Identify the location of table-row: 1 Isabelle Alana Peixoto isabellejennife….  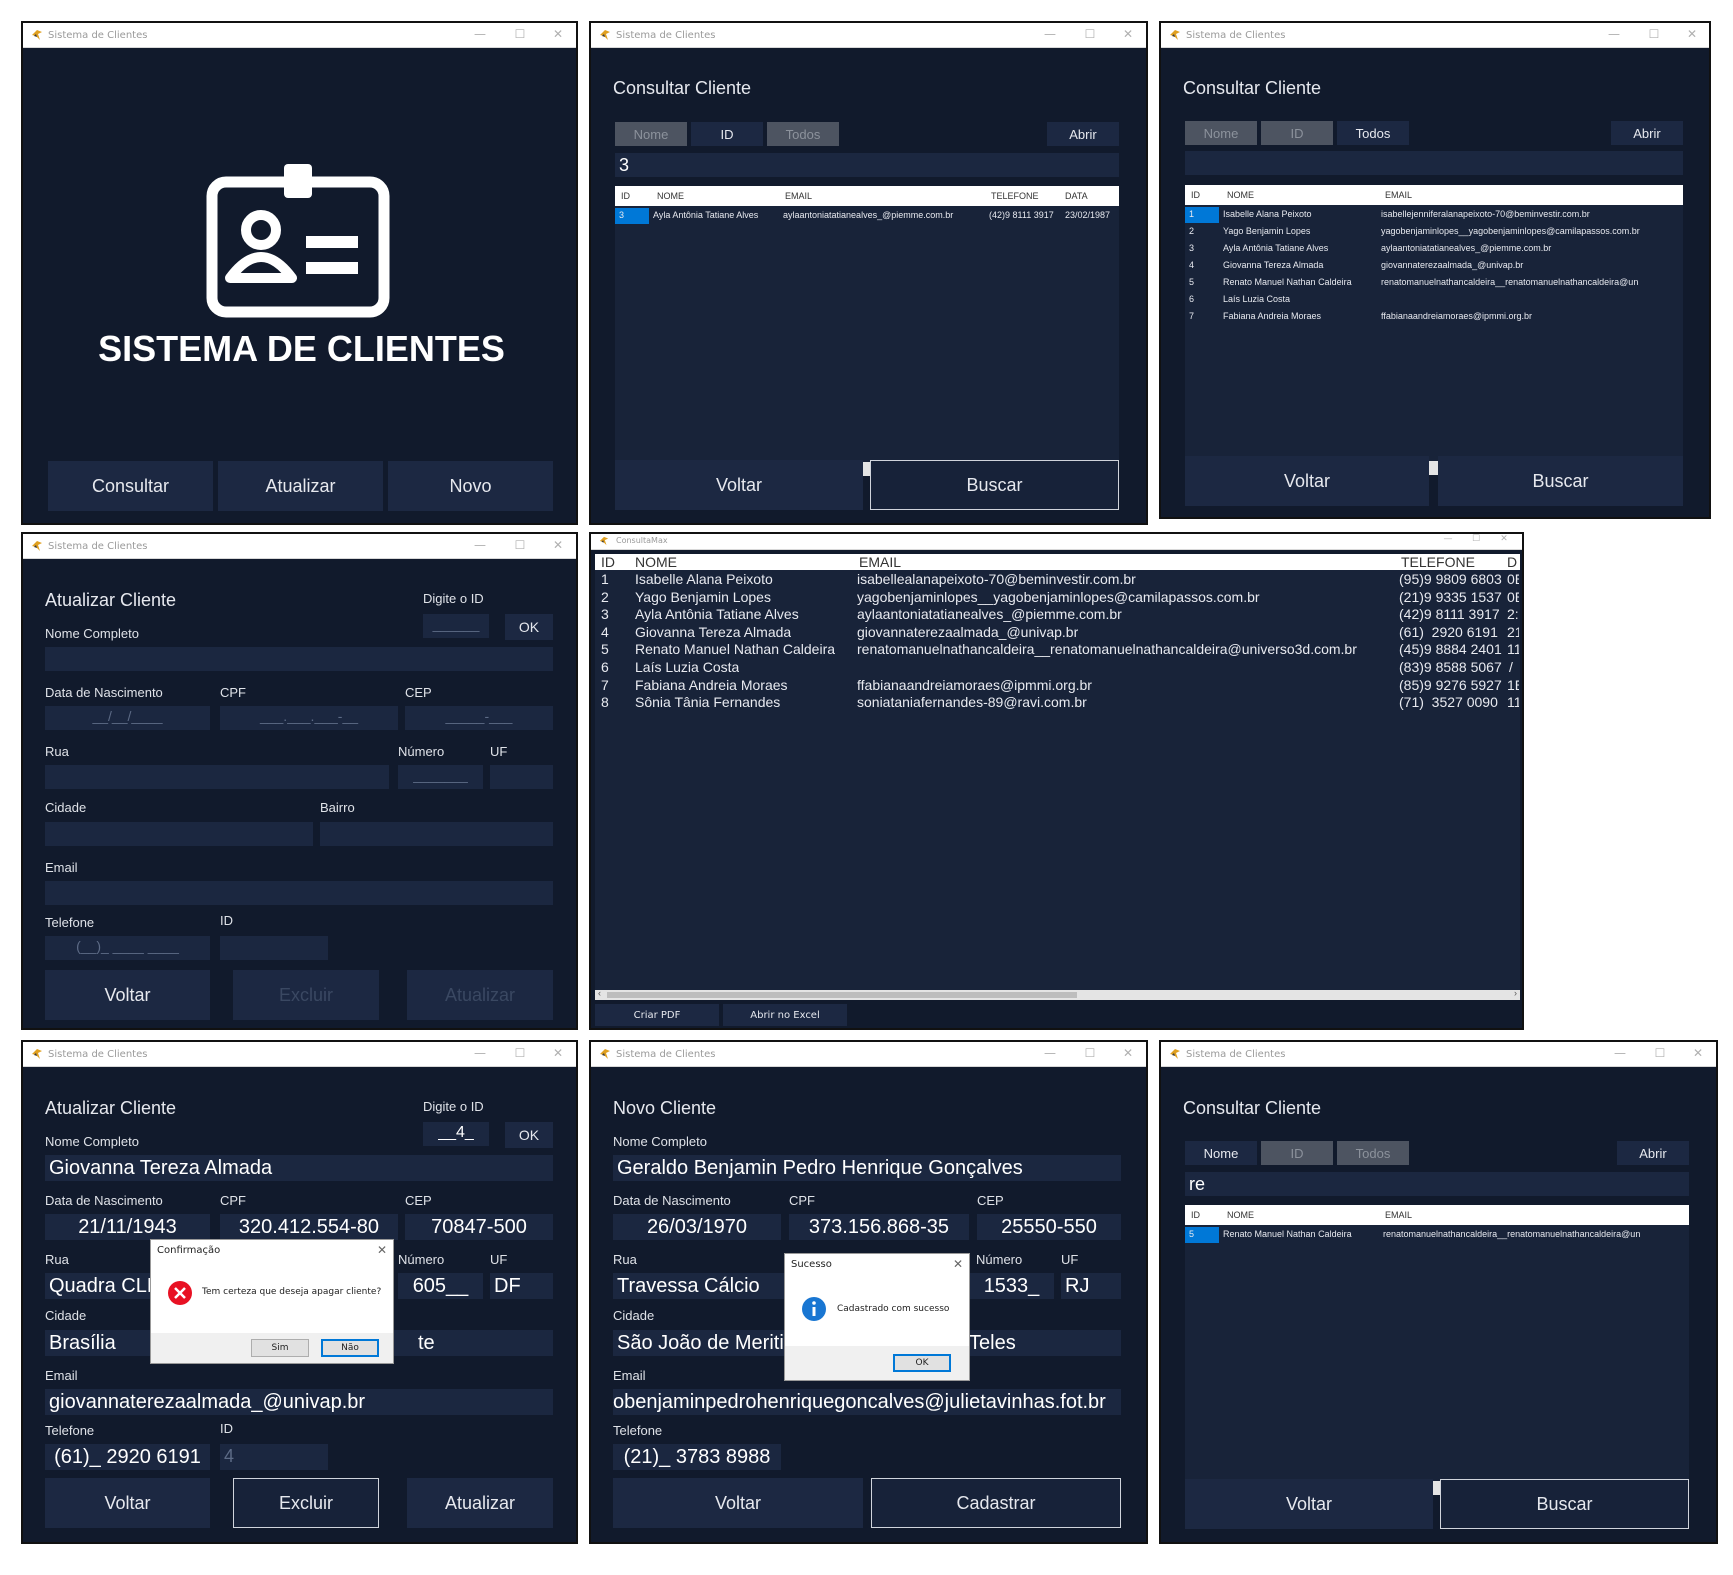
(1434, 215).